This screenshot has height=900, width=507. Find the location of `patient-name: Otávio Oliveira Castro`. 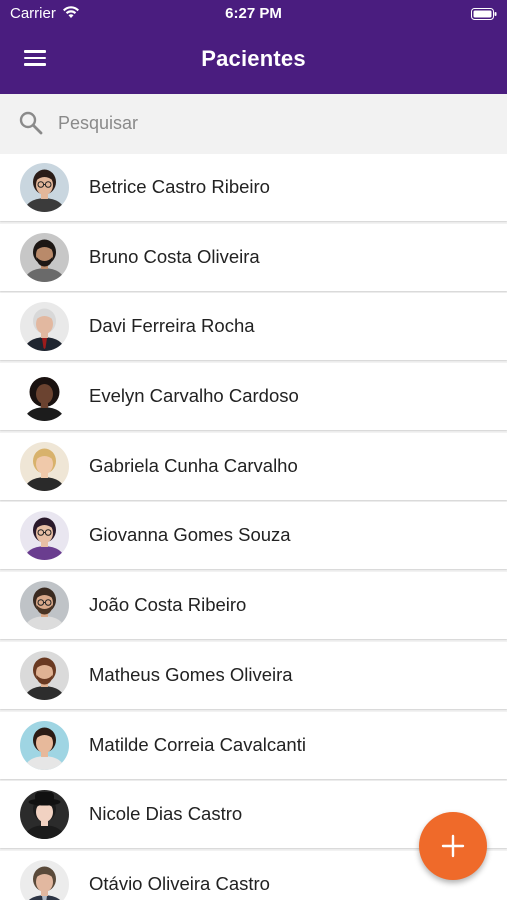

patient-name: Otávio Oliveira Castro is located at coordinates (179, 883).